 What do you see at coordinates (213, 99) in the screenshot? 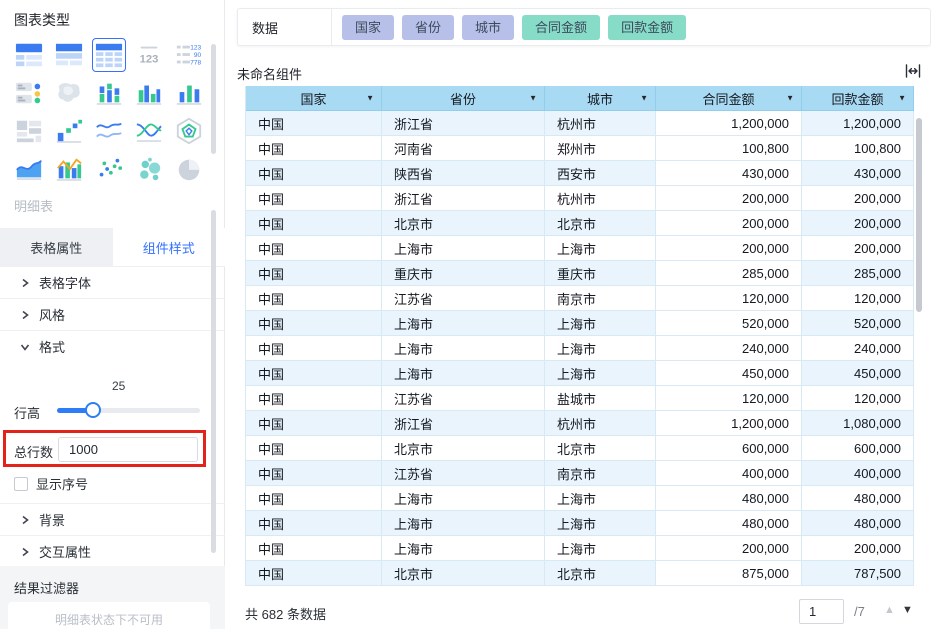
I see `sidebar-scrollbar-top` at bounding box center [213, 99].